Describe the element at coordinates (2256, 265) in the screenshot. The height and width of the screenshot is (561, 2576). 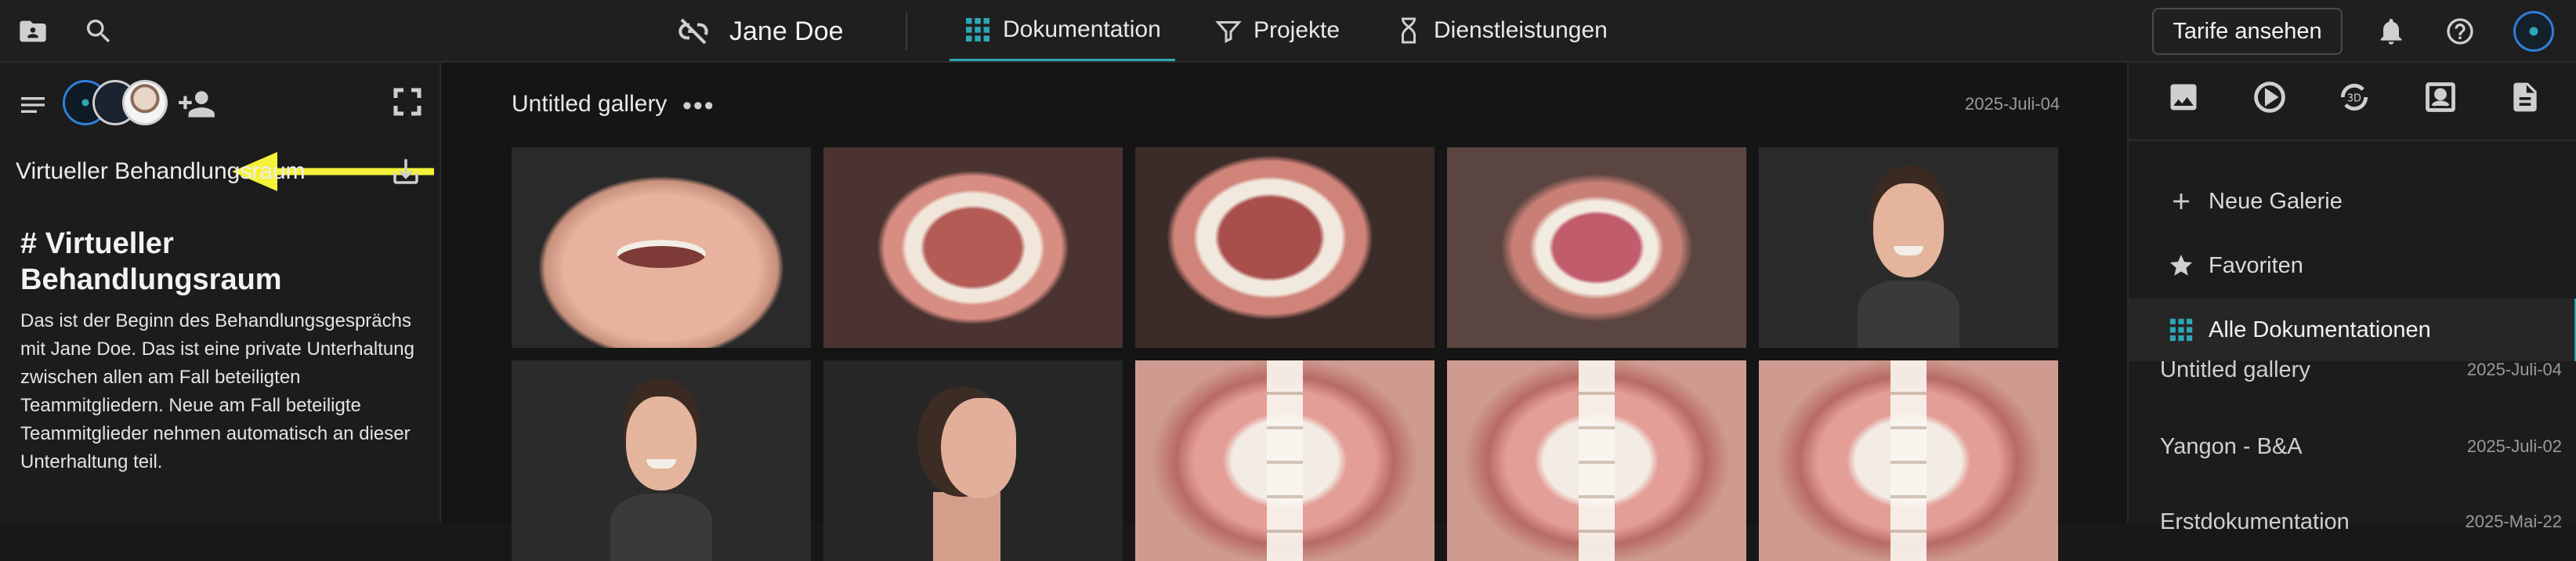
I see `menu-label: Favoriten` at that location.